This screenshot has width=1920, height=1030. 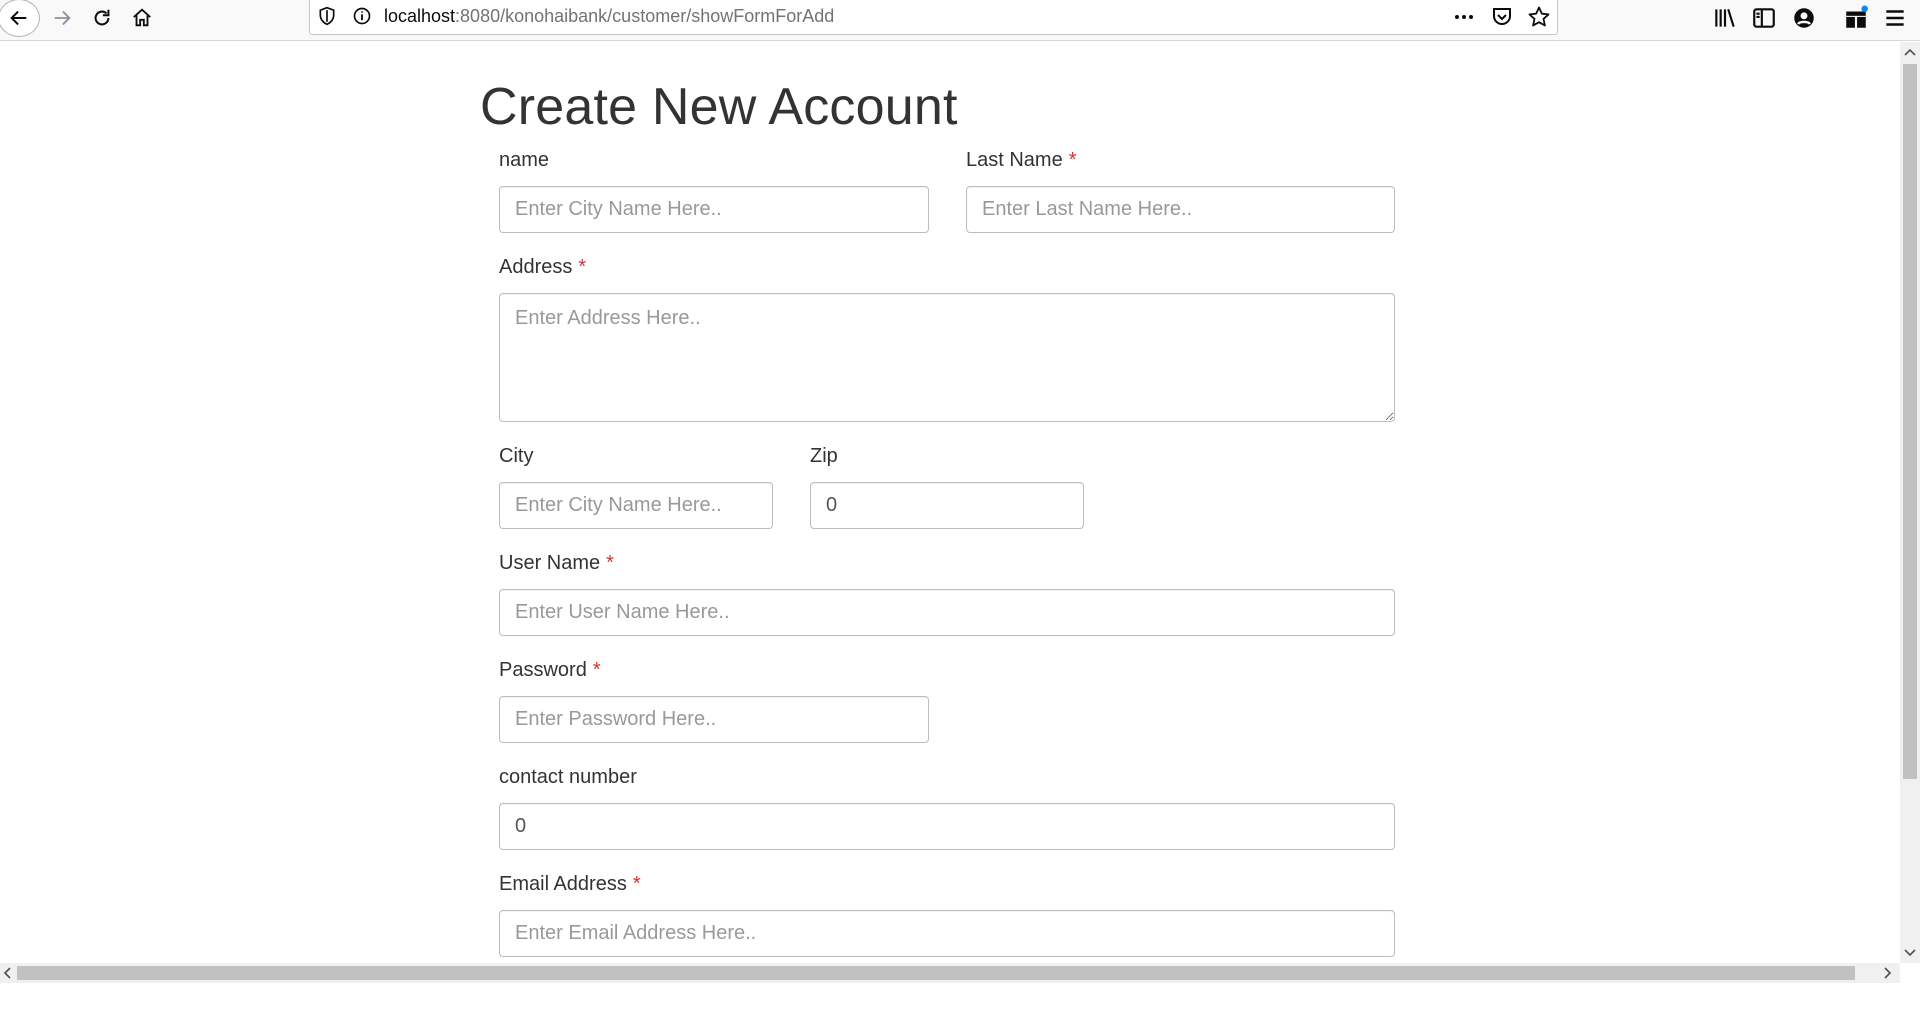 I want to click on sidebar-button, so click(x=1764, y=18).